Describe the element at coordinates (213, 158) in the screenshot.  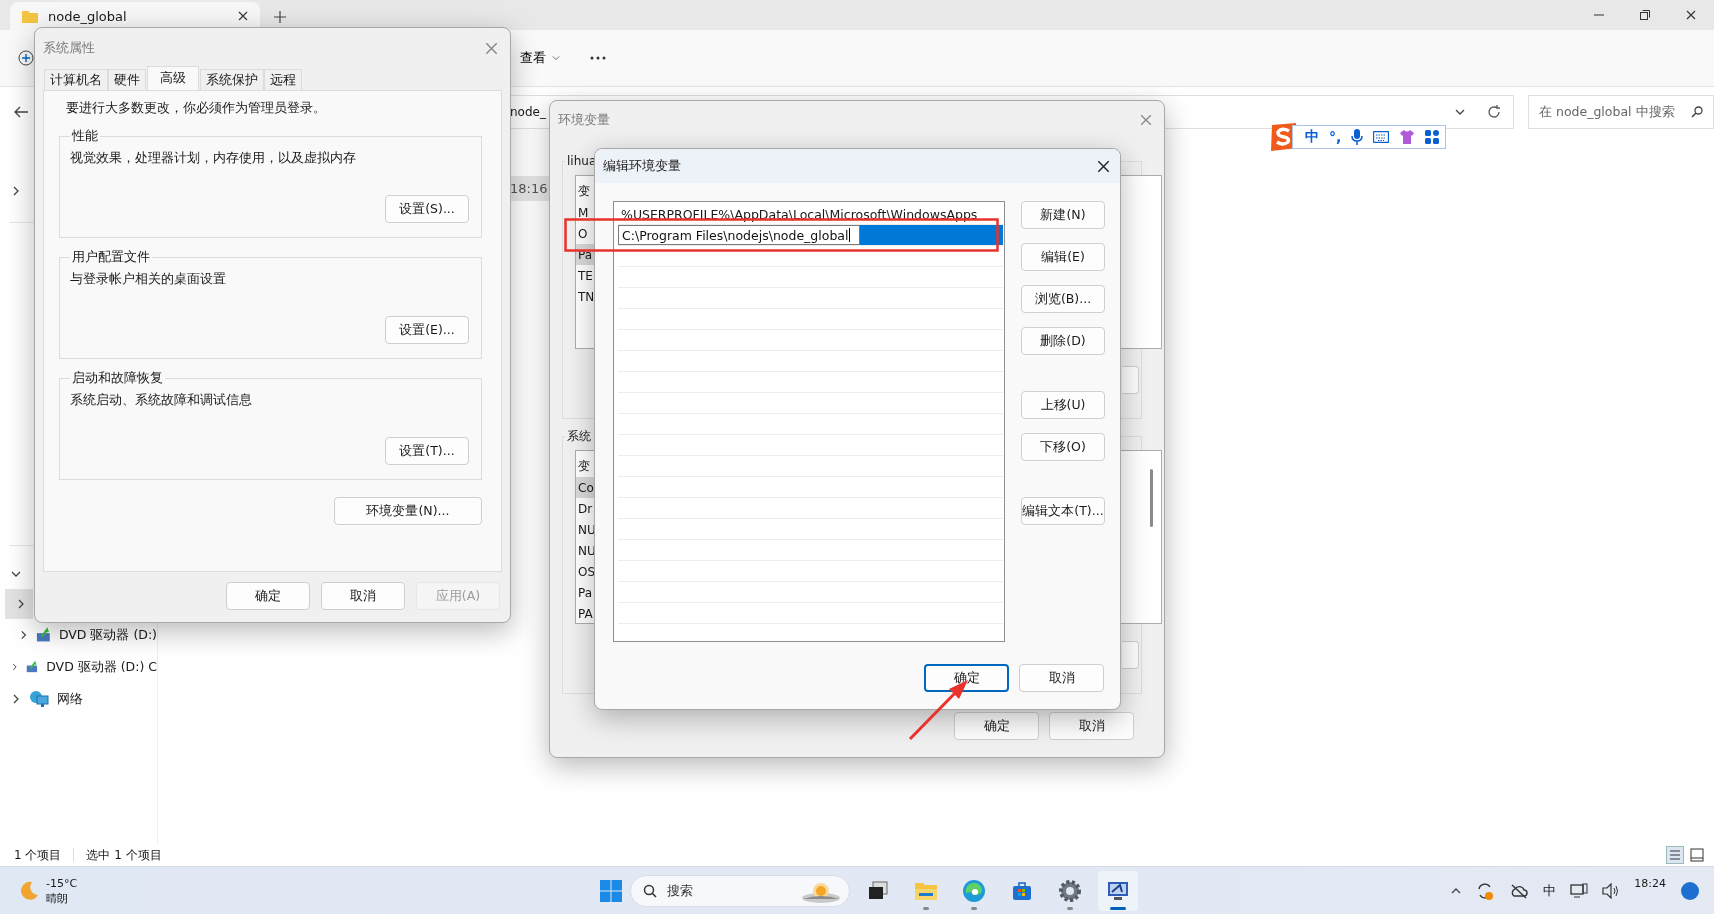
I see `group-description: 视觉效果，处理器计划，内存使用，以及虚拟内存` at that location.